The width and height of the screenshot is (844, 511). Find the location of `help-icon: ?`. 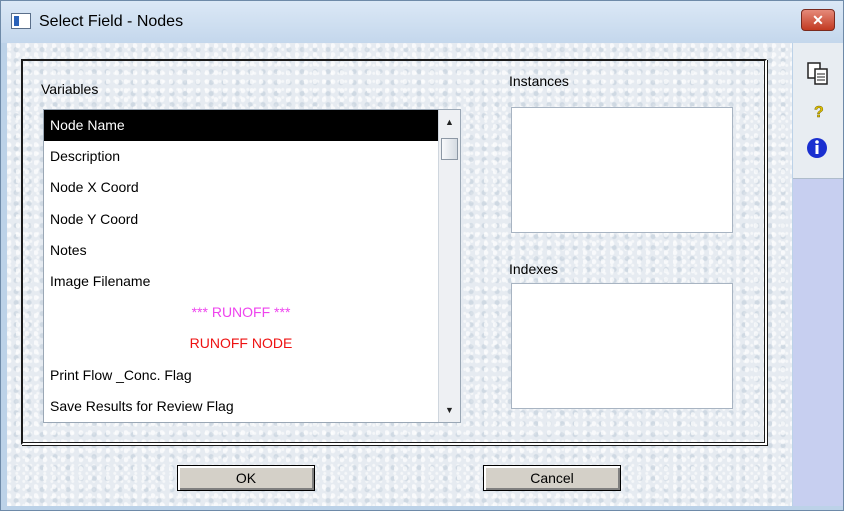

help-icon: ? is located at coordinates (818, 110).